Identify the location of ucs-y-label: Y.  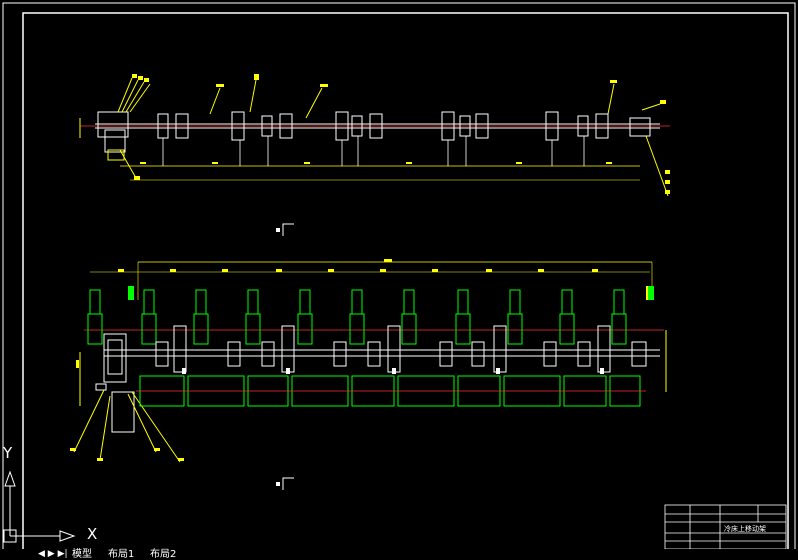
(8, 453).